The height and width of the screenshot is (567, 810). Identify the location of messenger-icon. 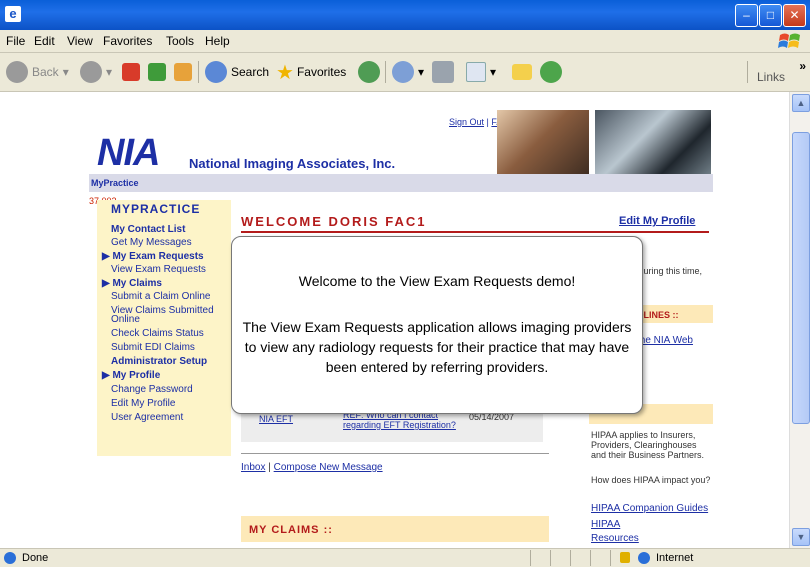
(551, 72).